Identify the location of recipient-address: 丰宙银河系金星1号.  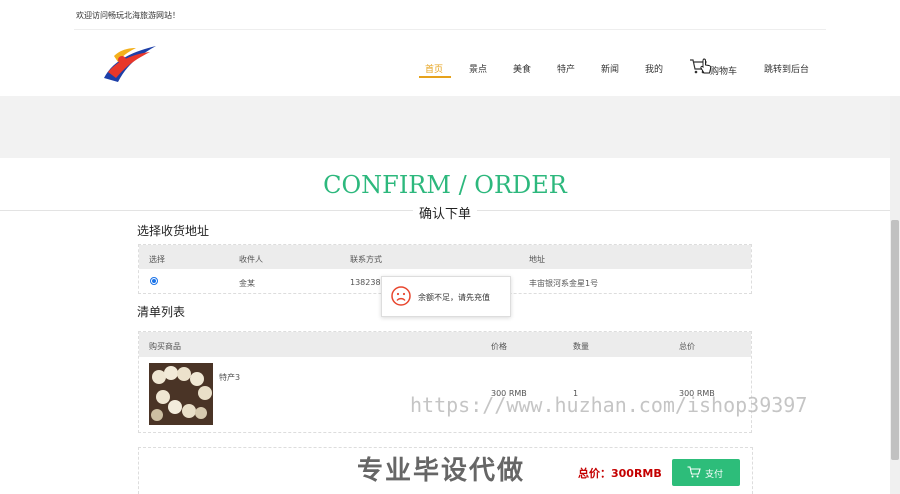
(564, 283).